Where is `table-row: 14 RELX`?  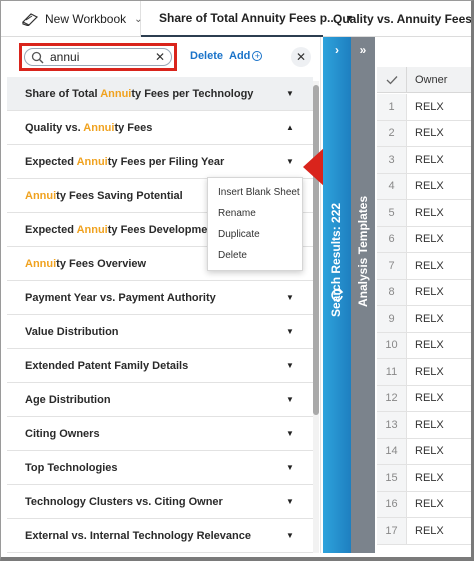 table-row: 14 RELX is located at coordinates (424, 451).